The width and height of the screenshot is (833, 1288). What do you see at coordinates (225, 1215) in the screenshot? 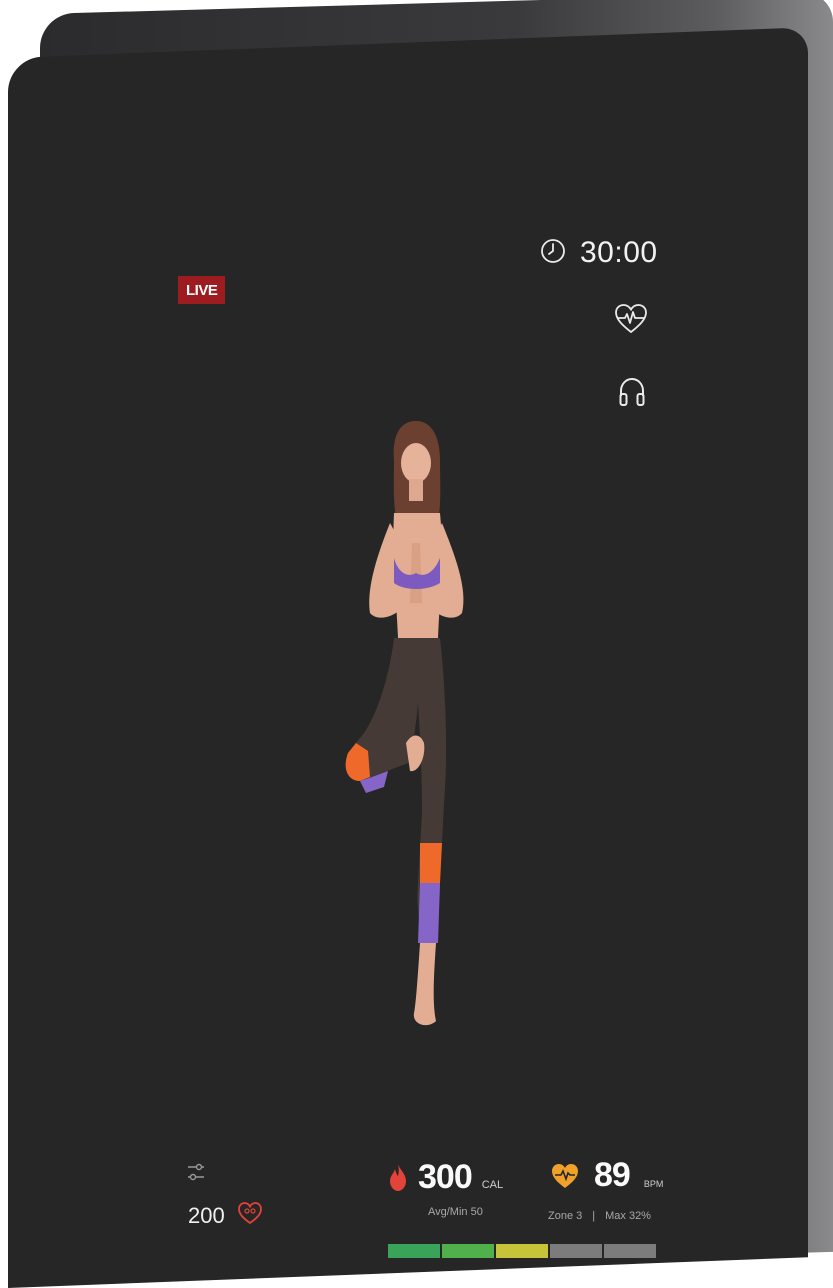
I see `goal-stat: 200` at bounding box center [225, 1215].